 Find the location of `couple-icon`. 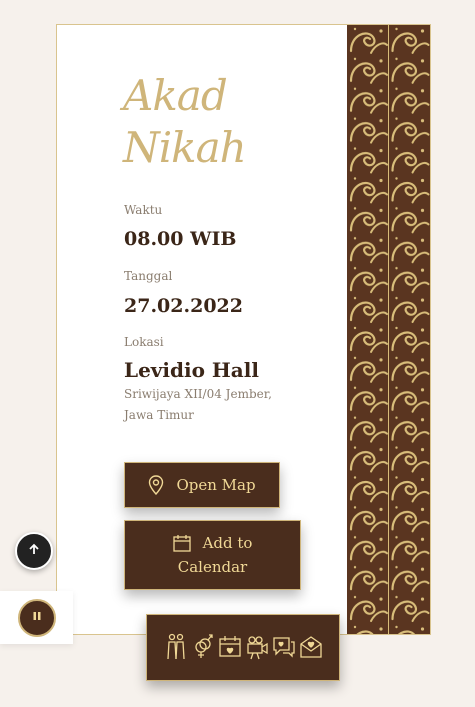

couple-icon is located at coordinates (176, 648).